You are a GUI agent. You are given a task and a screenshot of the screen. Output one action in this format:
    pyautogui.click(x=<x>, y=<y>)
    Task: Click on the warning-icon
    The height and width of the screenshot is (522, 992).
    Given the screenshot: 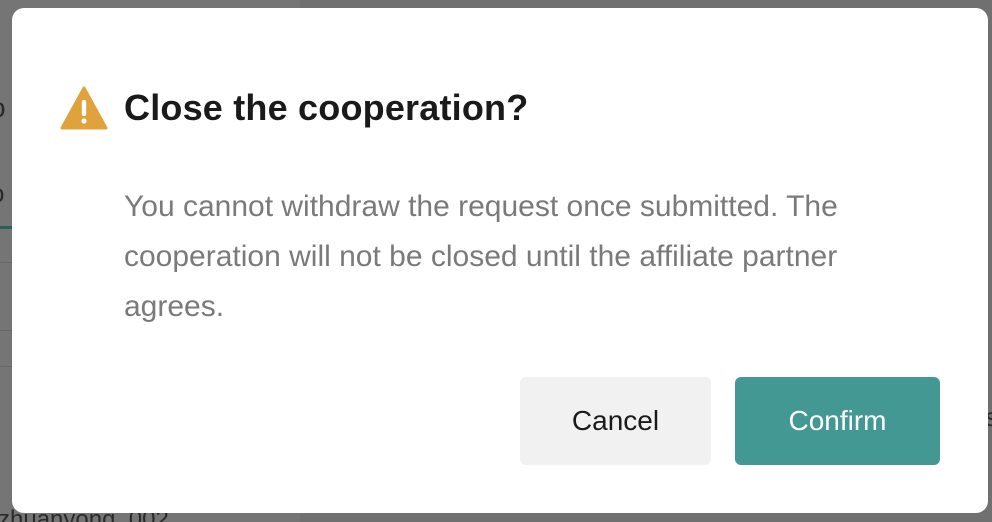 What is the action you would take?
    pyautogui.click(x=84, y=108)
    